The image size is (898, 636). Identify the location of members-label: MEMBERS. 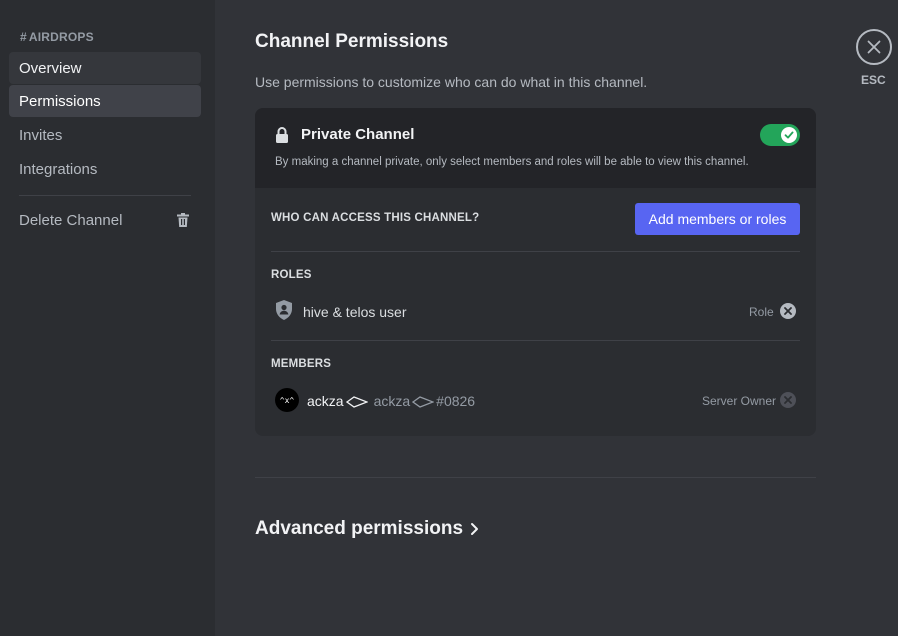
(301, 364).